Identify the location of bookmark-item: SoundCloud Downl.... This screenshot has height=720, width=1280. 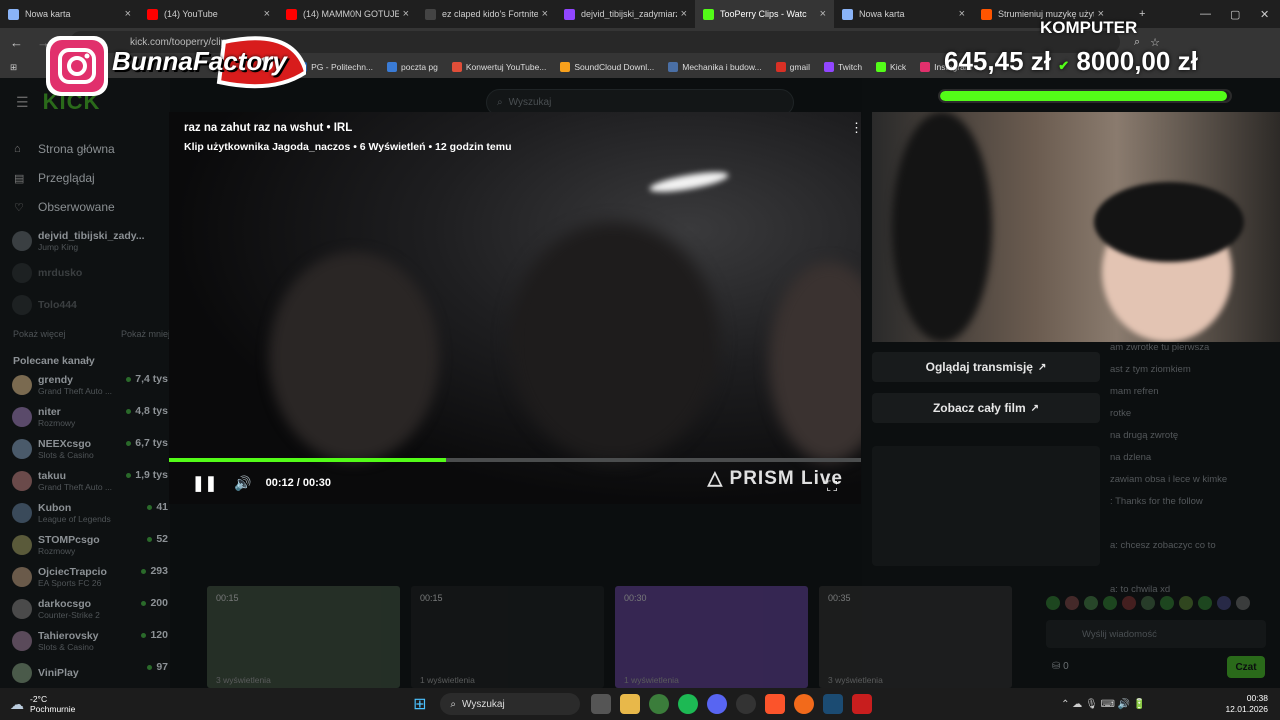
(607, 67).